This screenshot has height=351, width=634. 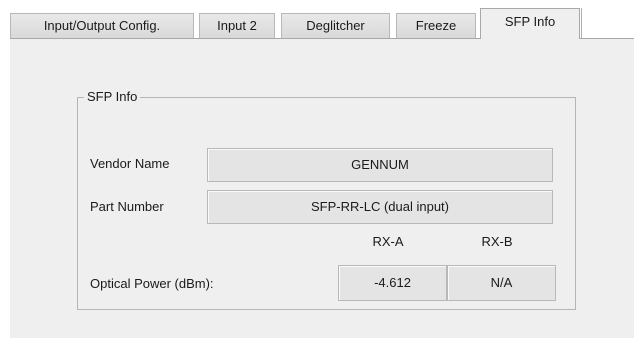 What do you see at coordinates (152, 283) in the screenshot?
I see `optical-power-label: Optical Power (dBm):` at bounding box center [152, 283].